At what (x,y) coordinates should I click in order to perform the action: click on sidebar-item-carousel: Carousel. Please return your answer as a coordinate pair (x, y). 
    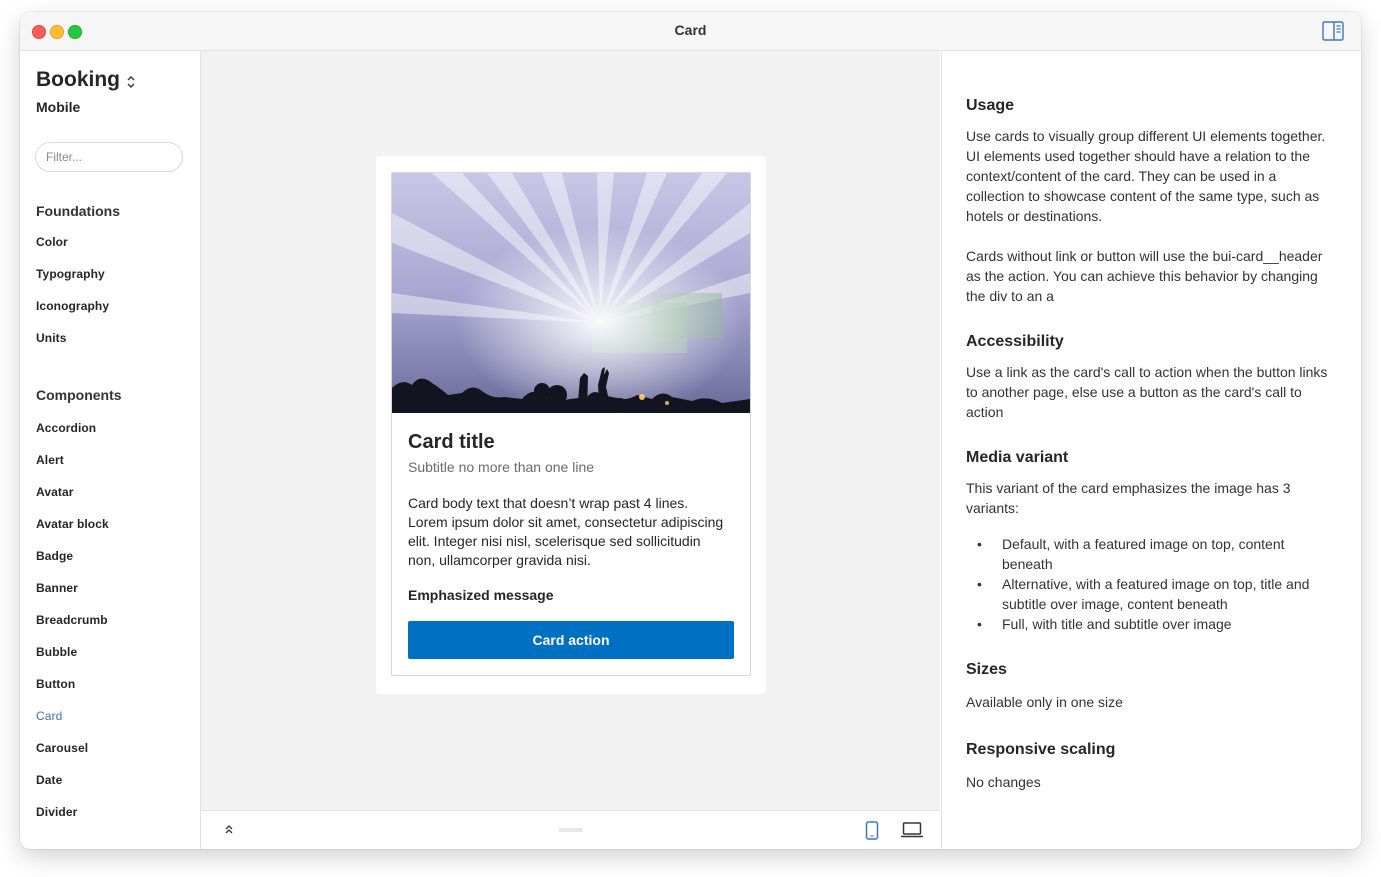
    Looking at the image, I should click on (62, 748).